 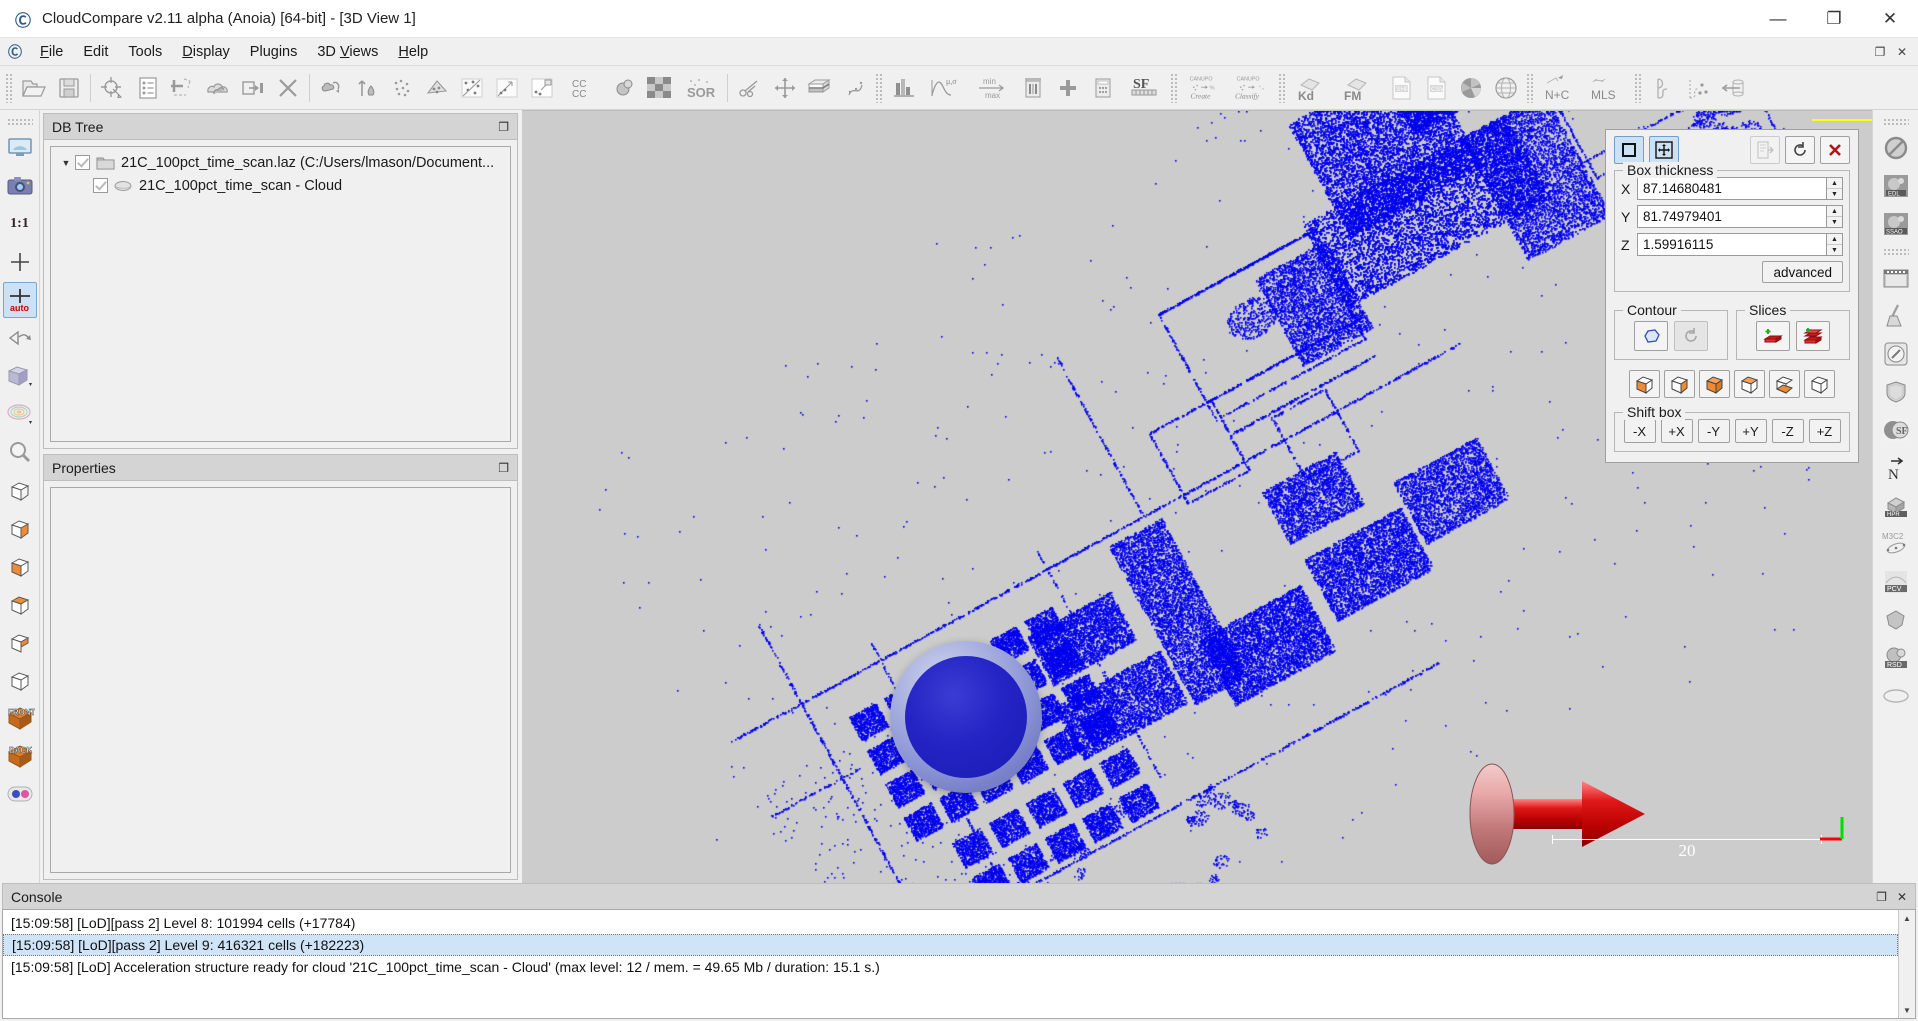 What do you see at coordinates (20, 718) in the screenshot?
I see `view-front-icon: FRONT` at bounding box center [20, 718].